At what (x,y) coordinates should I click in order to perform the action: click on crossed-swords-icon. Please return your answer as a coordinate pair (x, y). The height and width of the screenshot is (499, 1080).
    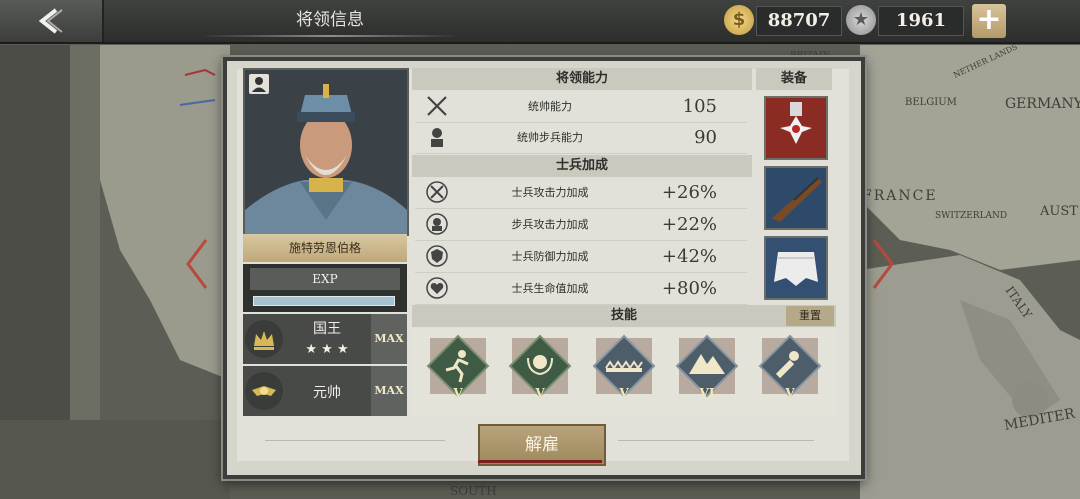
    Looking at the image, I should click on (437, 106).